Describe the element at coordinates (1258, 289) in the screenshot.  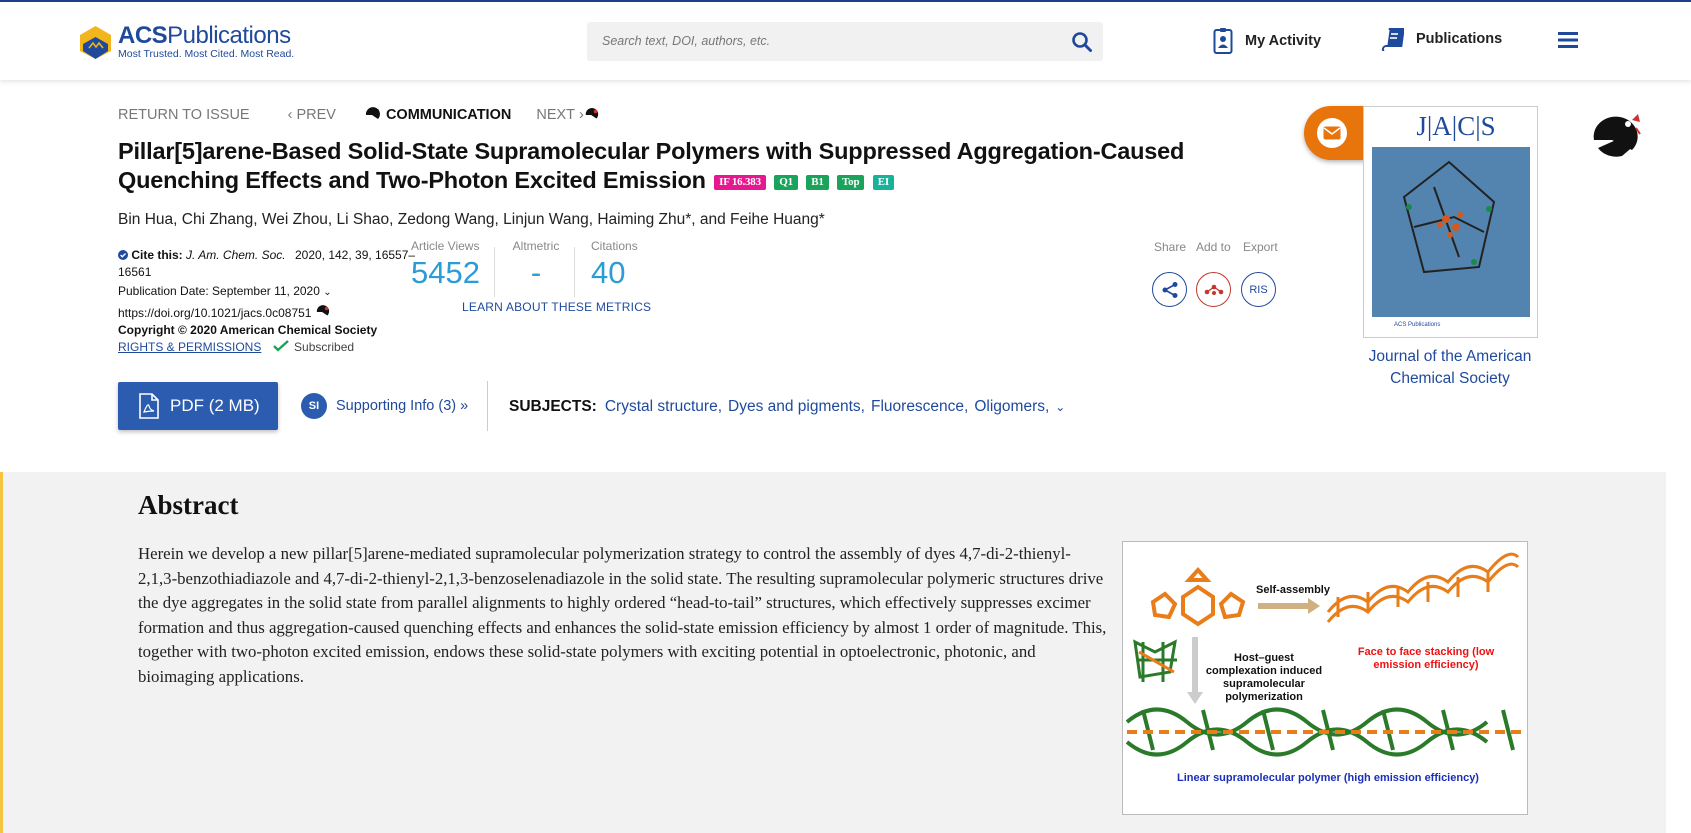
I see `export-ris-button: RIS` at that location.